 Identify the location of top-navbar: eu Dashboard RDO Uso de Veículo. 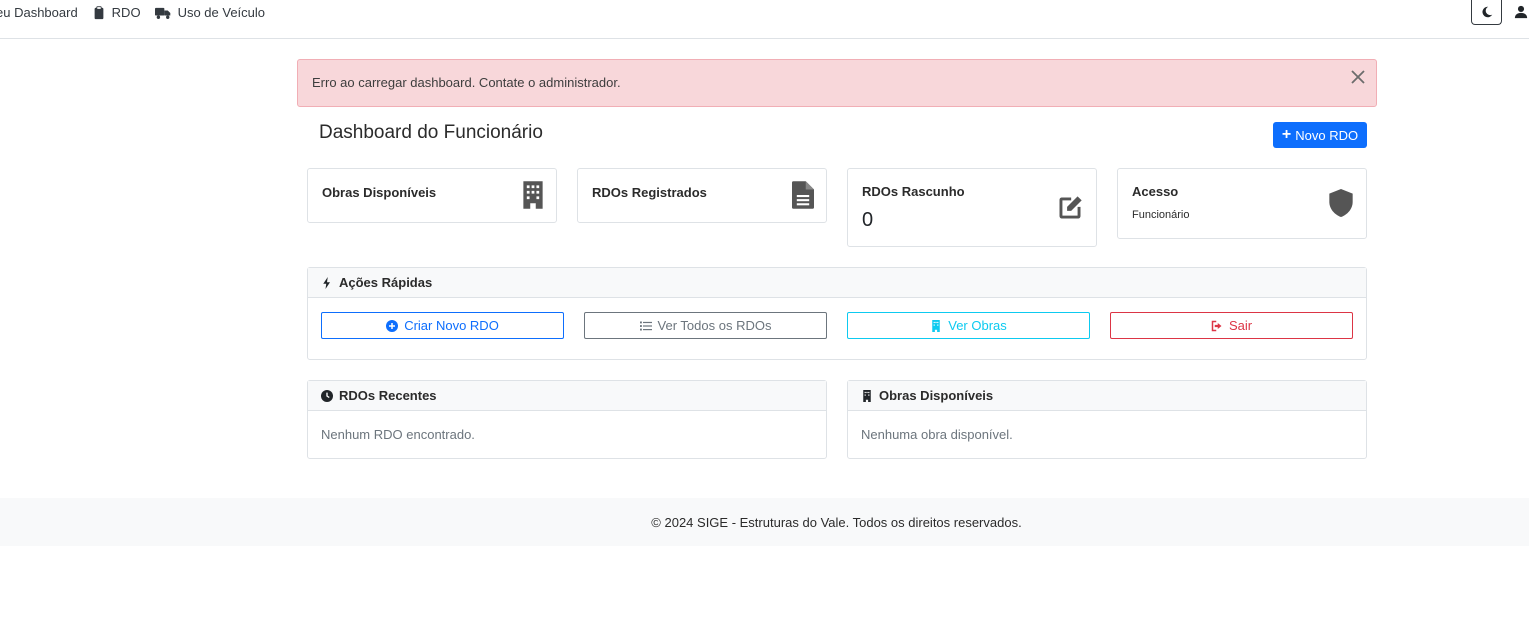
(764, 19).